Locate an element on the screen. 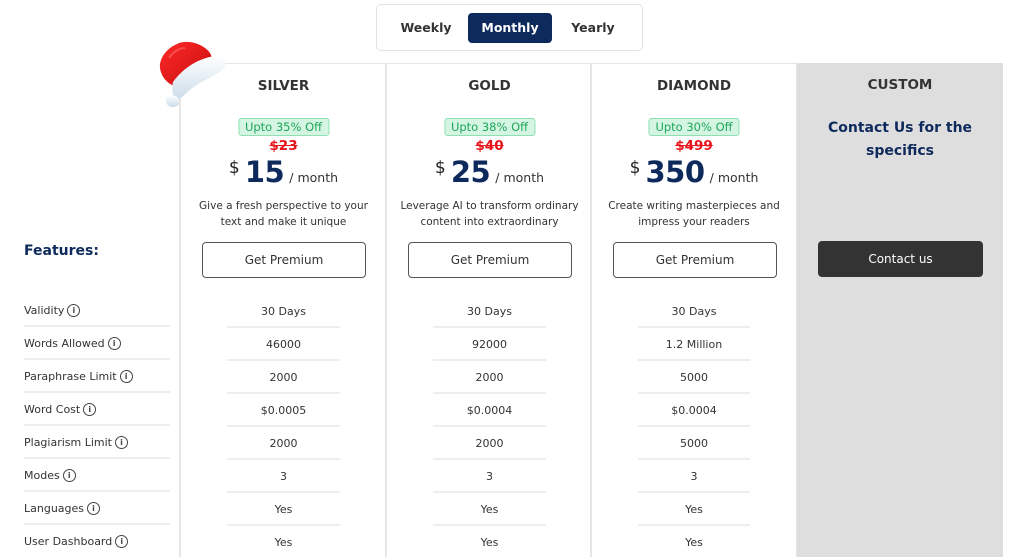  plan-name: GOLD is located at coordinates (489, 86).